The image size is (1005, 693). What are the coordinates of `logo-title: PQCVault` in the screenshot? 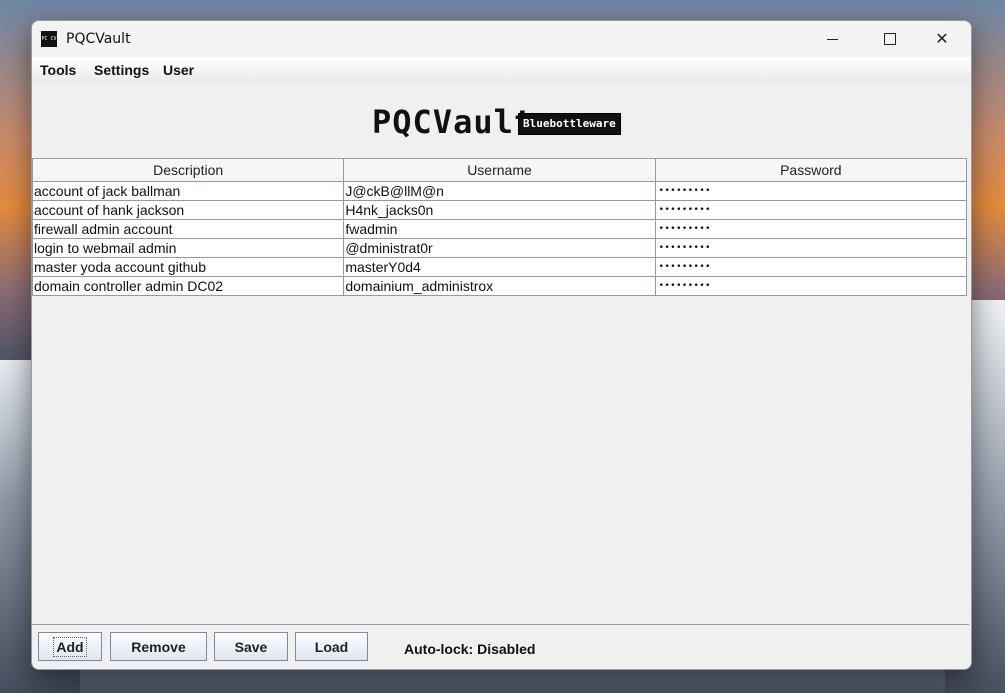 It's located at (453, 122).